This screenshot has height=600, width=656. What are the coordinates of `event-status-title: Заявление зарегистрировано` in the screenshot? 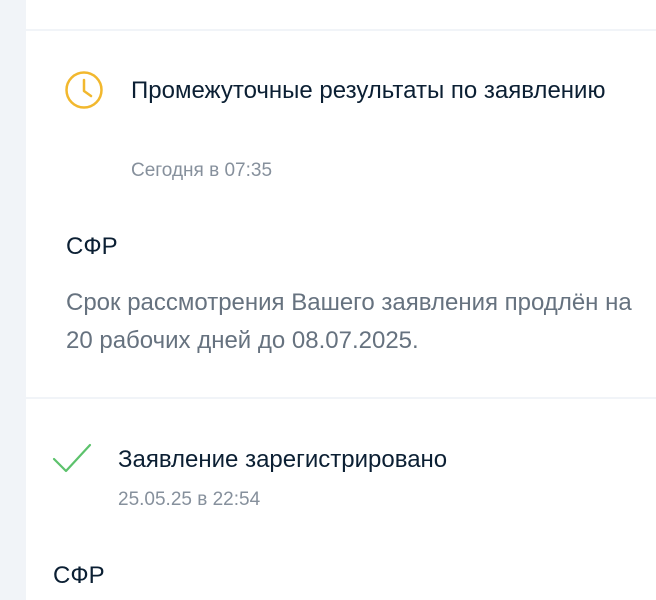 It's located at (283, 459).